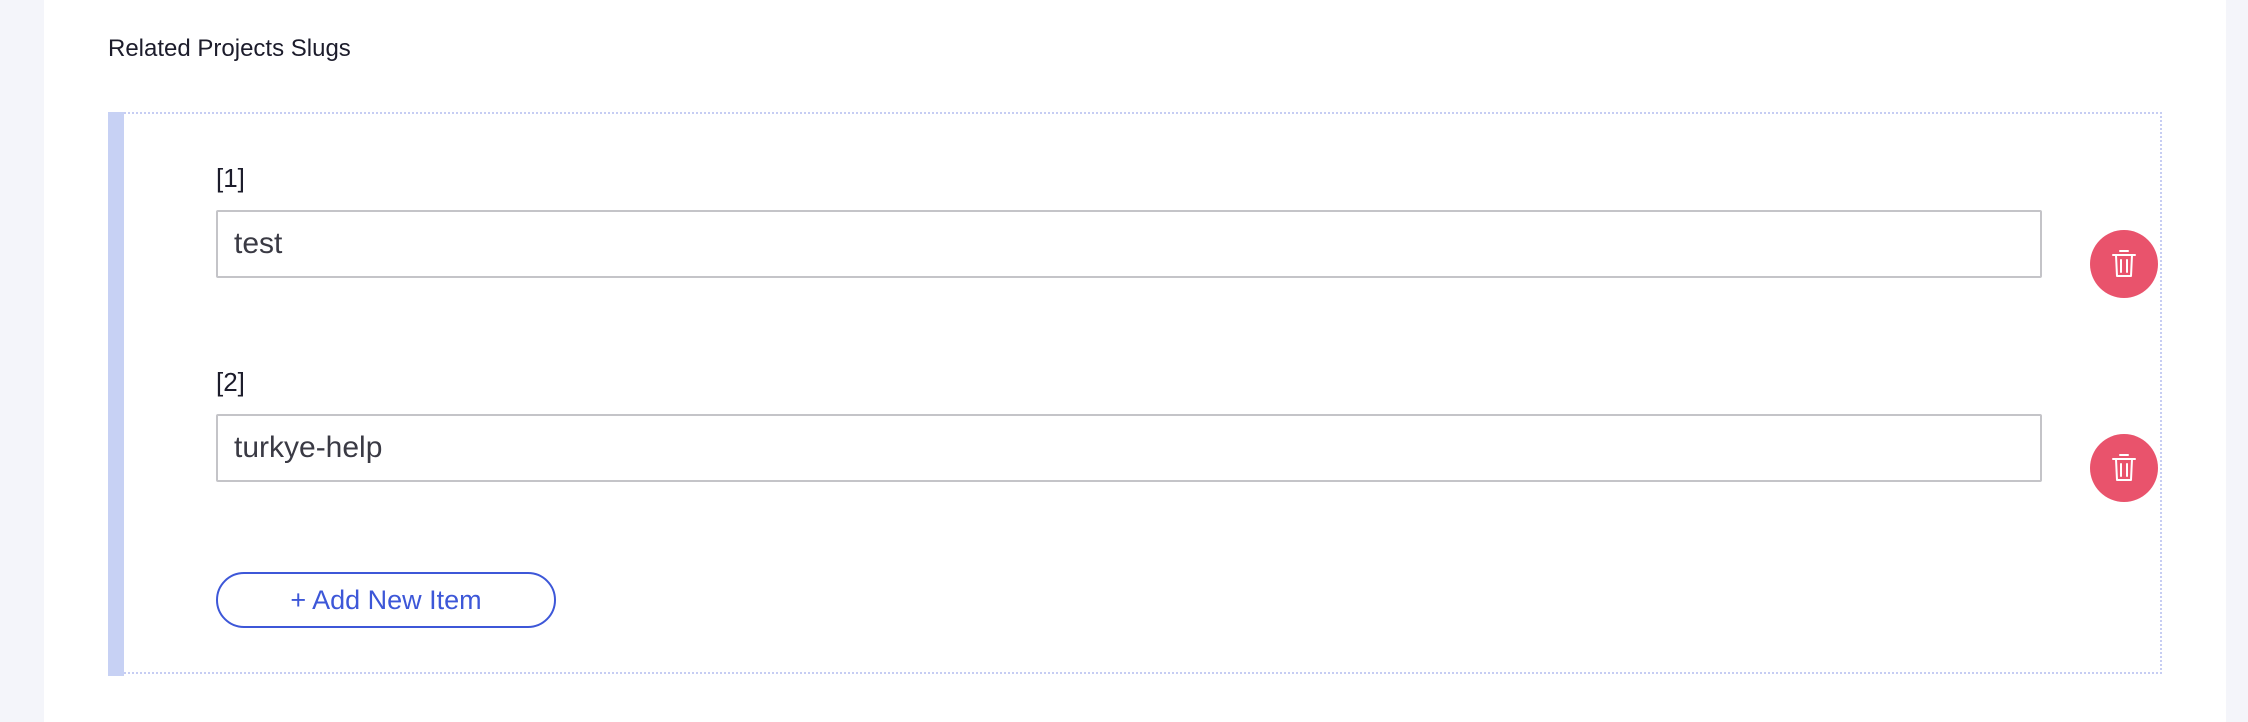 The image size is (2248, 722). Describe the element at coordinates (229, 48) in the screenshot. I see `field-label: Related Projects Slugs` at that location.